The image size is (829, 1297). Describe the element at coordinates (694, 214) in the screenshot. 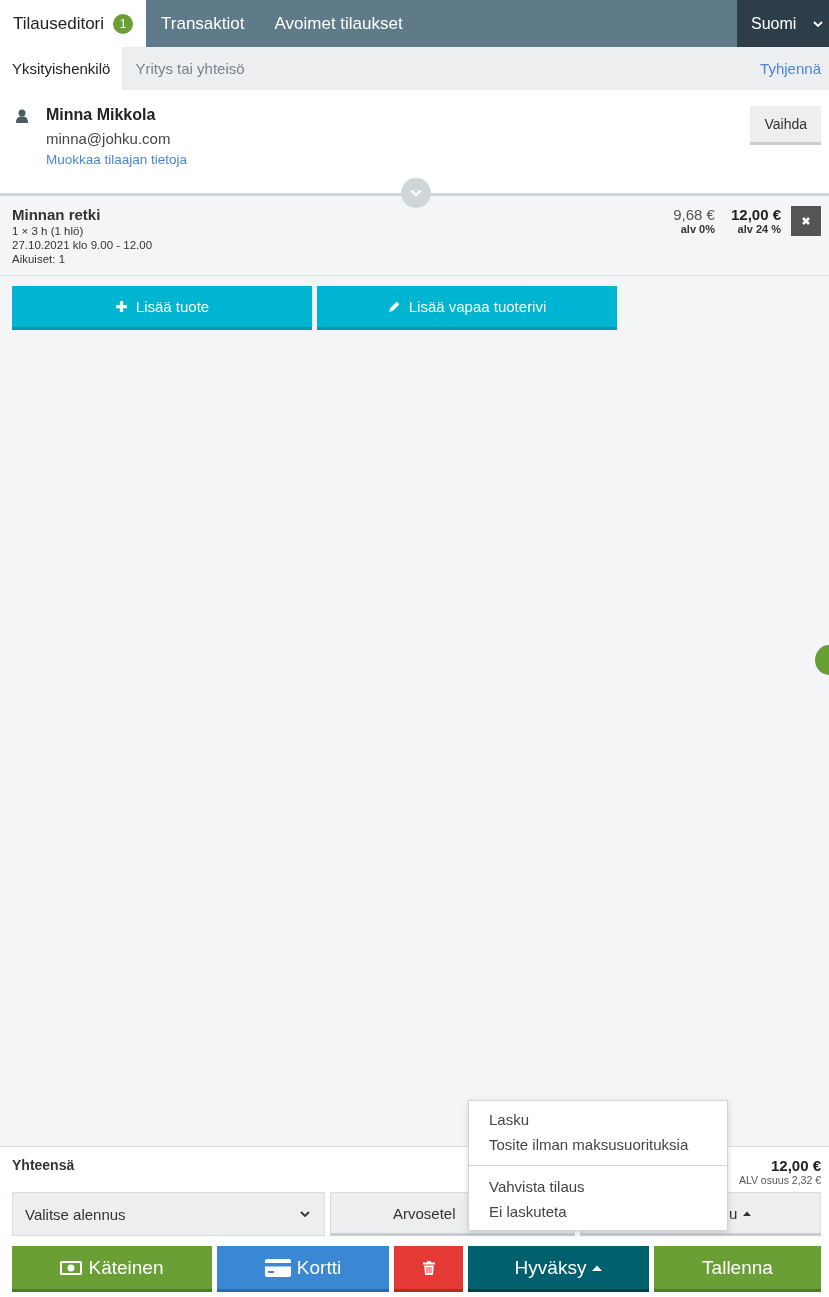

I see `net-price: 9,68 €` at that location.